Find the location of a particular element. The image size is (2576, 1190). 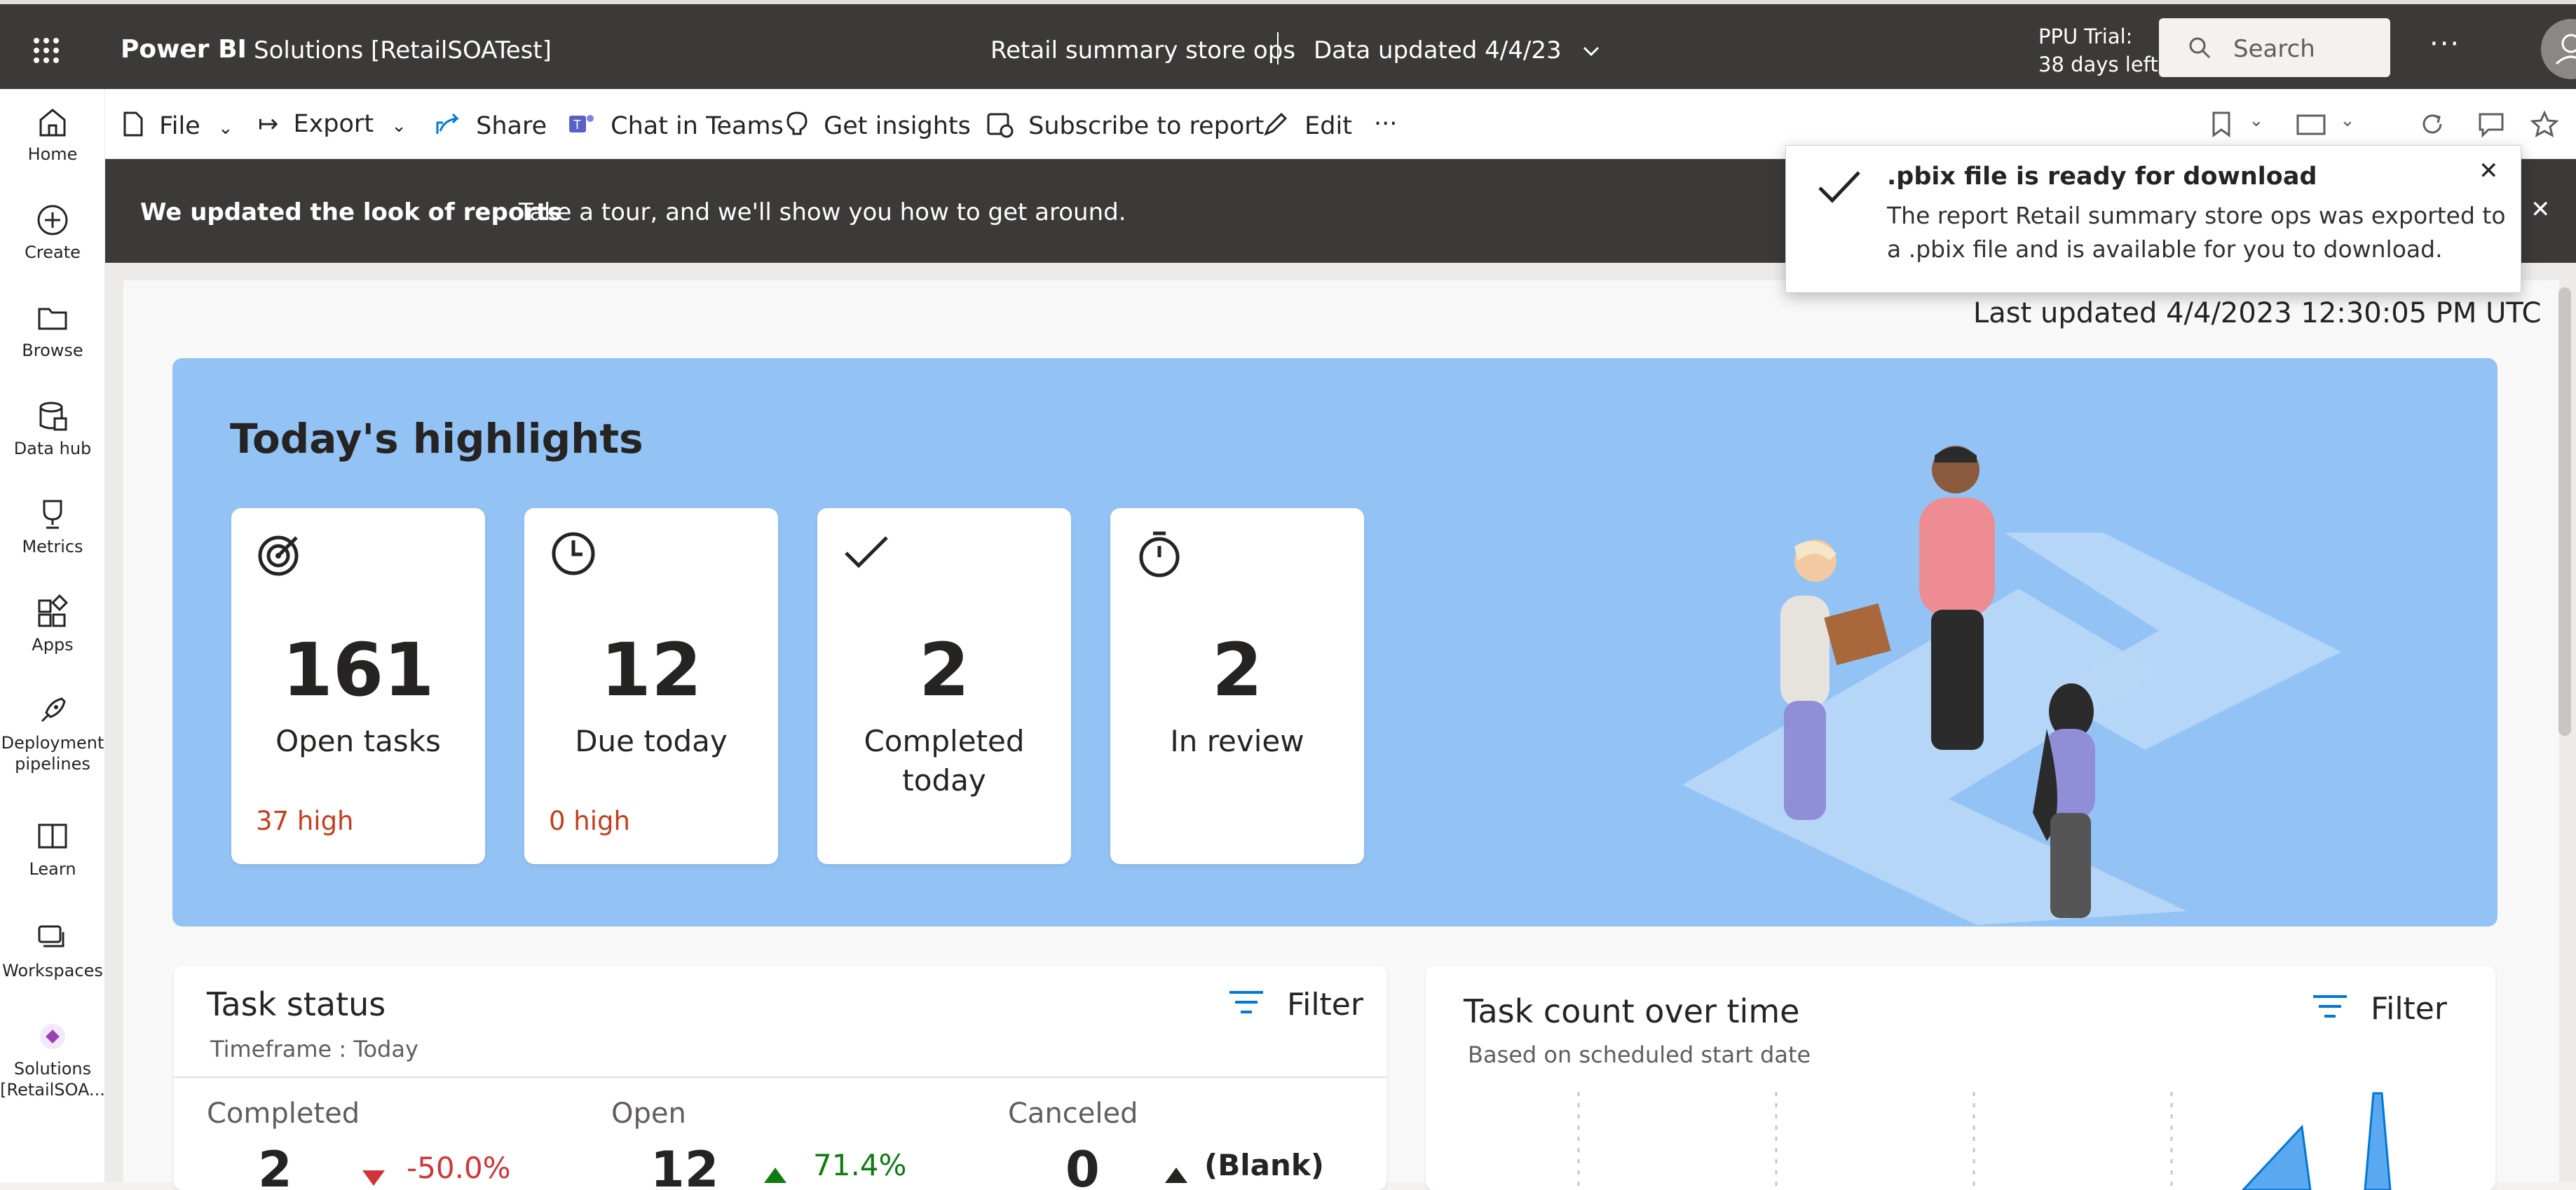

refresh-icon is located at coordinates (2432, 127).